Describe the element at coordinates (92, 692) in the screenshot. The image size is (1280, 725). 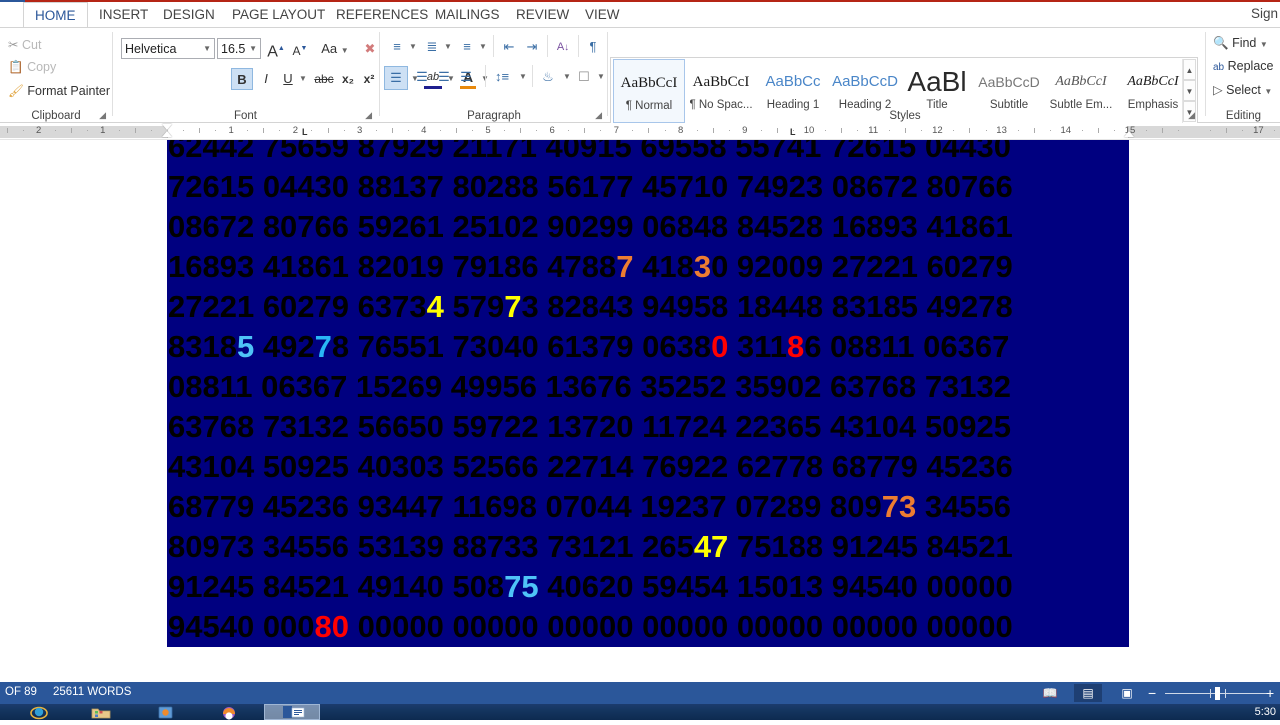
I see `word-count: 25611 WORDS` at that location.